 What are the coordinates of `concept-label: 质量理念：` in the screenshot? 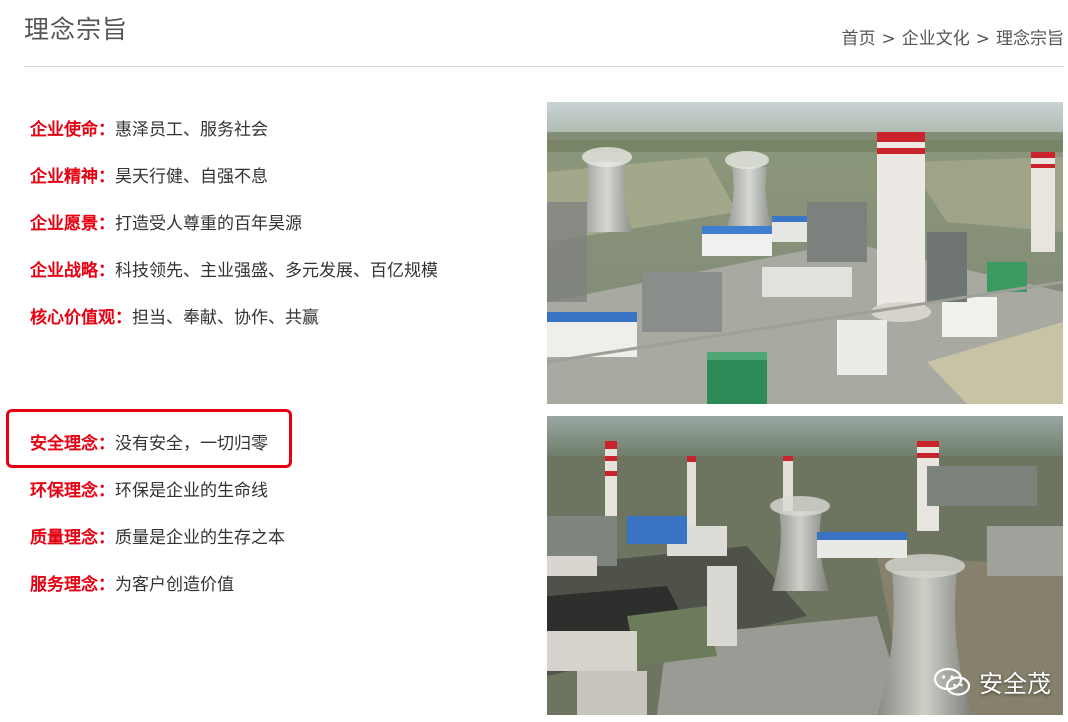 It's located at (72, 538).